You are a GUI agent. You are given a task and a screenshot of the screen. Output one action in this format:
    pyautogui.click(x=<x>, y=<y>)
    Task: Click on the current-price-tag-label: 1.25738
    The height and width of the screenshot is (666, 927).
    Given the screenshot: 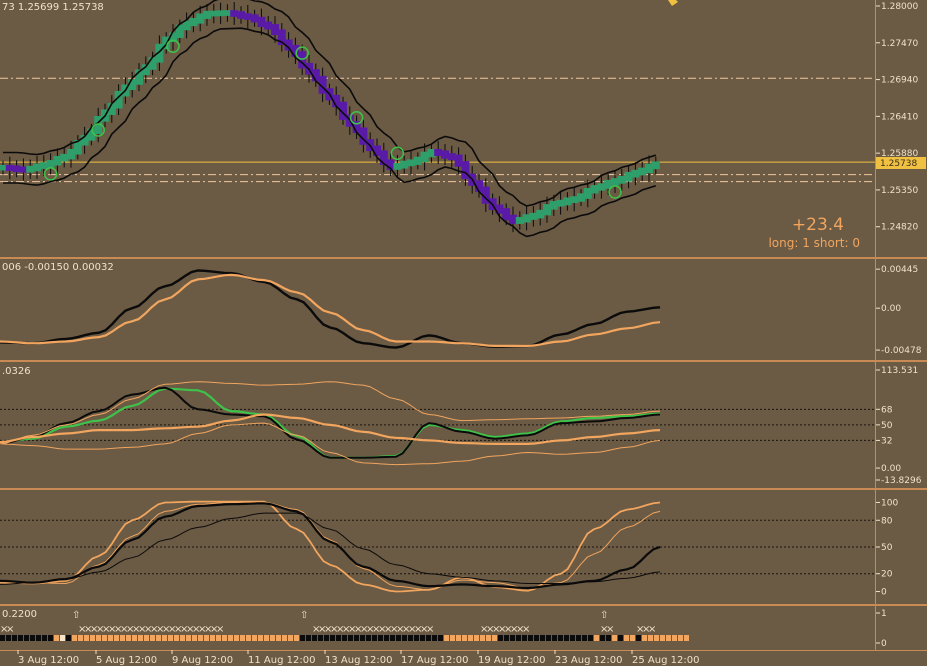 What is the action you would take?
    pyautogui.click(x=898, y=164)
    